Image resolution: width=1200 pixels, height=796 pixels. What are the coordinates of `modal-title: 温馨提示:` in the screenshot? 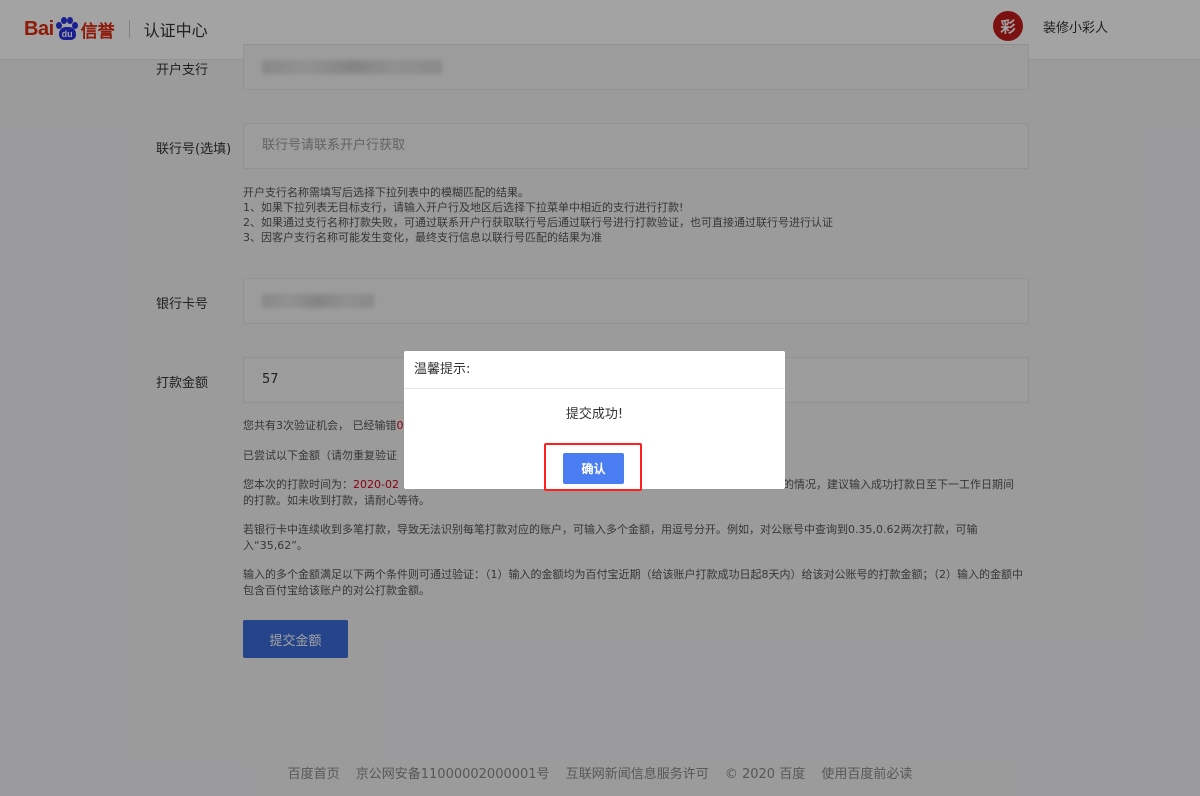 It's located at (594, 370).